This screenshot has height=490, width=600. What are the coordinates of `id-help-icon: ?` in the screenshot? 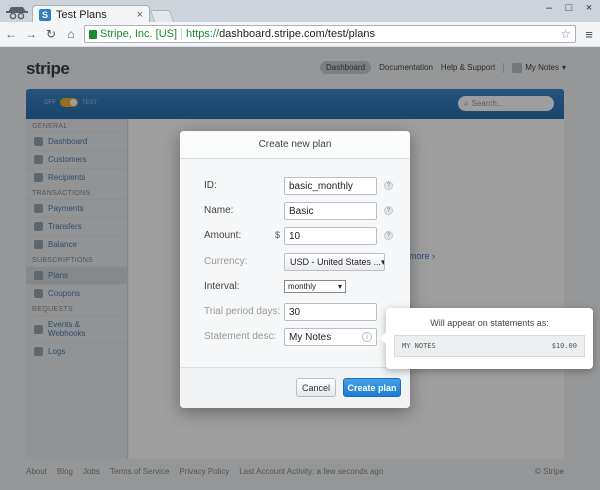 It's located at (388, 185).